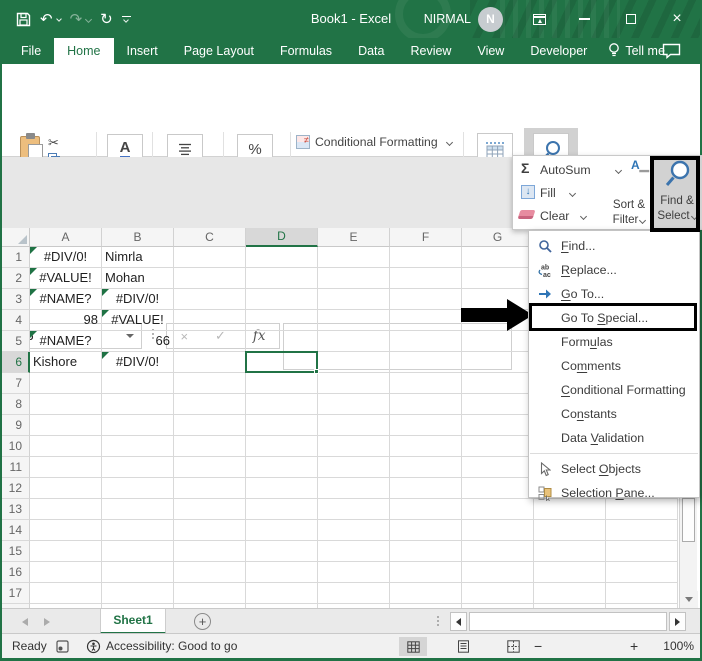 This screenshot has height=661, width=702. Describe the element at coordinates (498, 383) in the screenshot. I see `cell-G7` at that location.